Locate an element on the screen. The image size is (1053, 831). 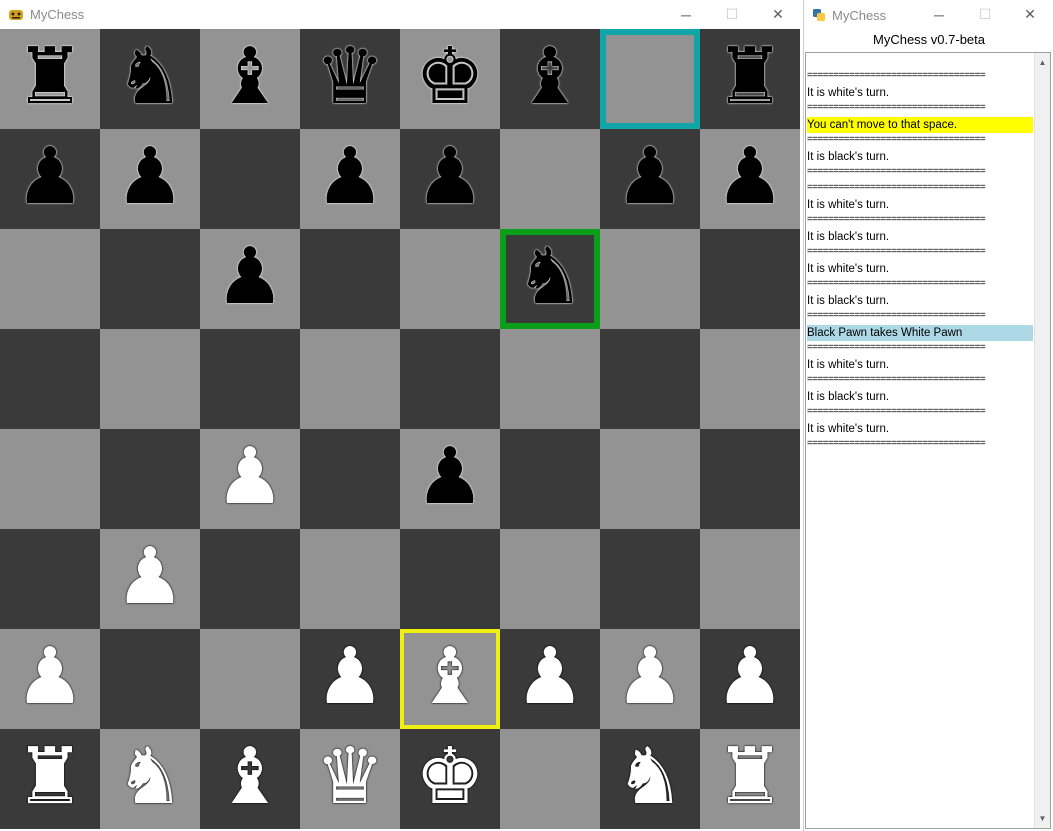
square-g7: ♟ is located at coordinates (650, 179).